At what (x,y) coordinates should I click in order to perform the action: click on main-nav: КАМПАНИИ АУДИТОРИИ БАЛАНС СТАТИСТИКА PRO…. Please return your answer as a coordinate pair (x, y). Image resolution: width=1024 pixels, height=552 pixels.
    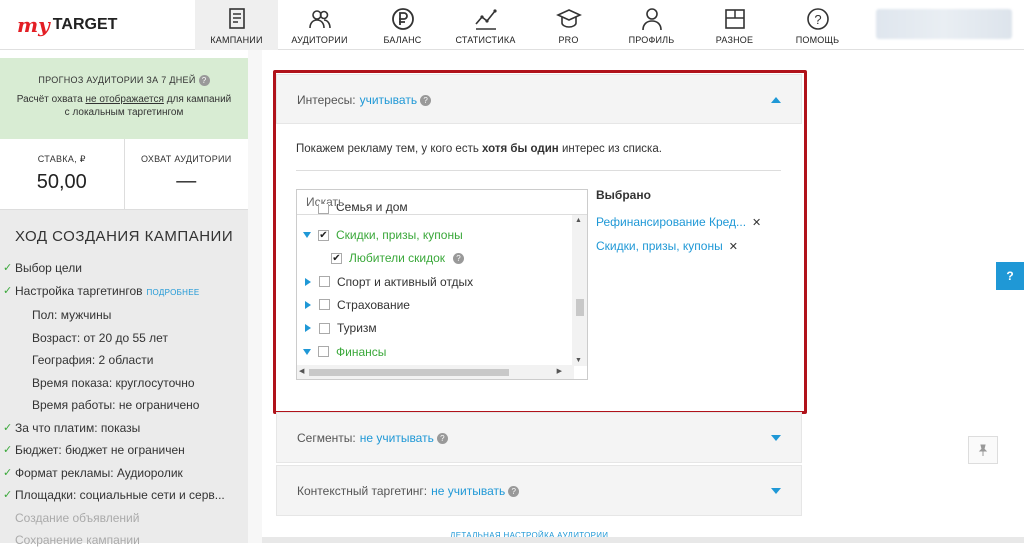
    Looking at the image, I should click on (527, 25).